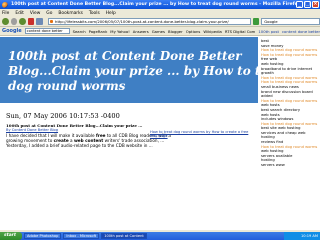  I want to click on forward-button, so click(14, 21).